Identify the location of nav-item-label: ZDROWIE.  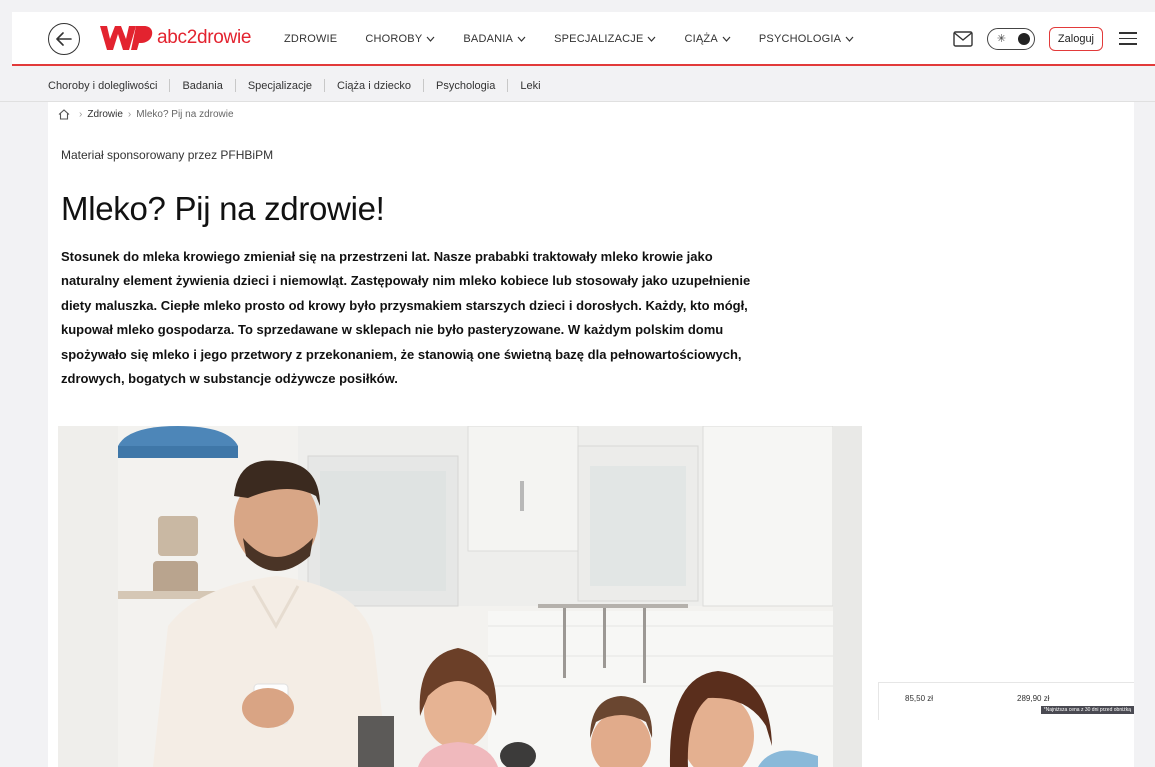
(311, 39).